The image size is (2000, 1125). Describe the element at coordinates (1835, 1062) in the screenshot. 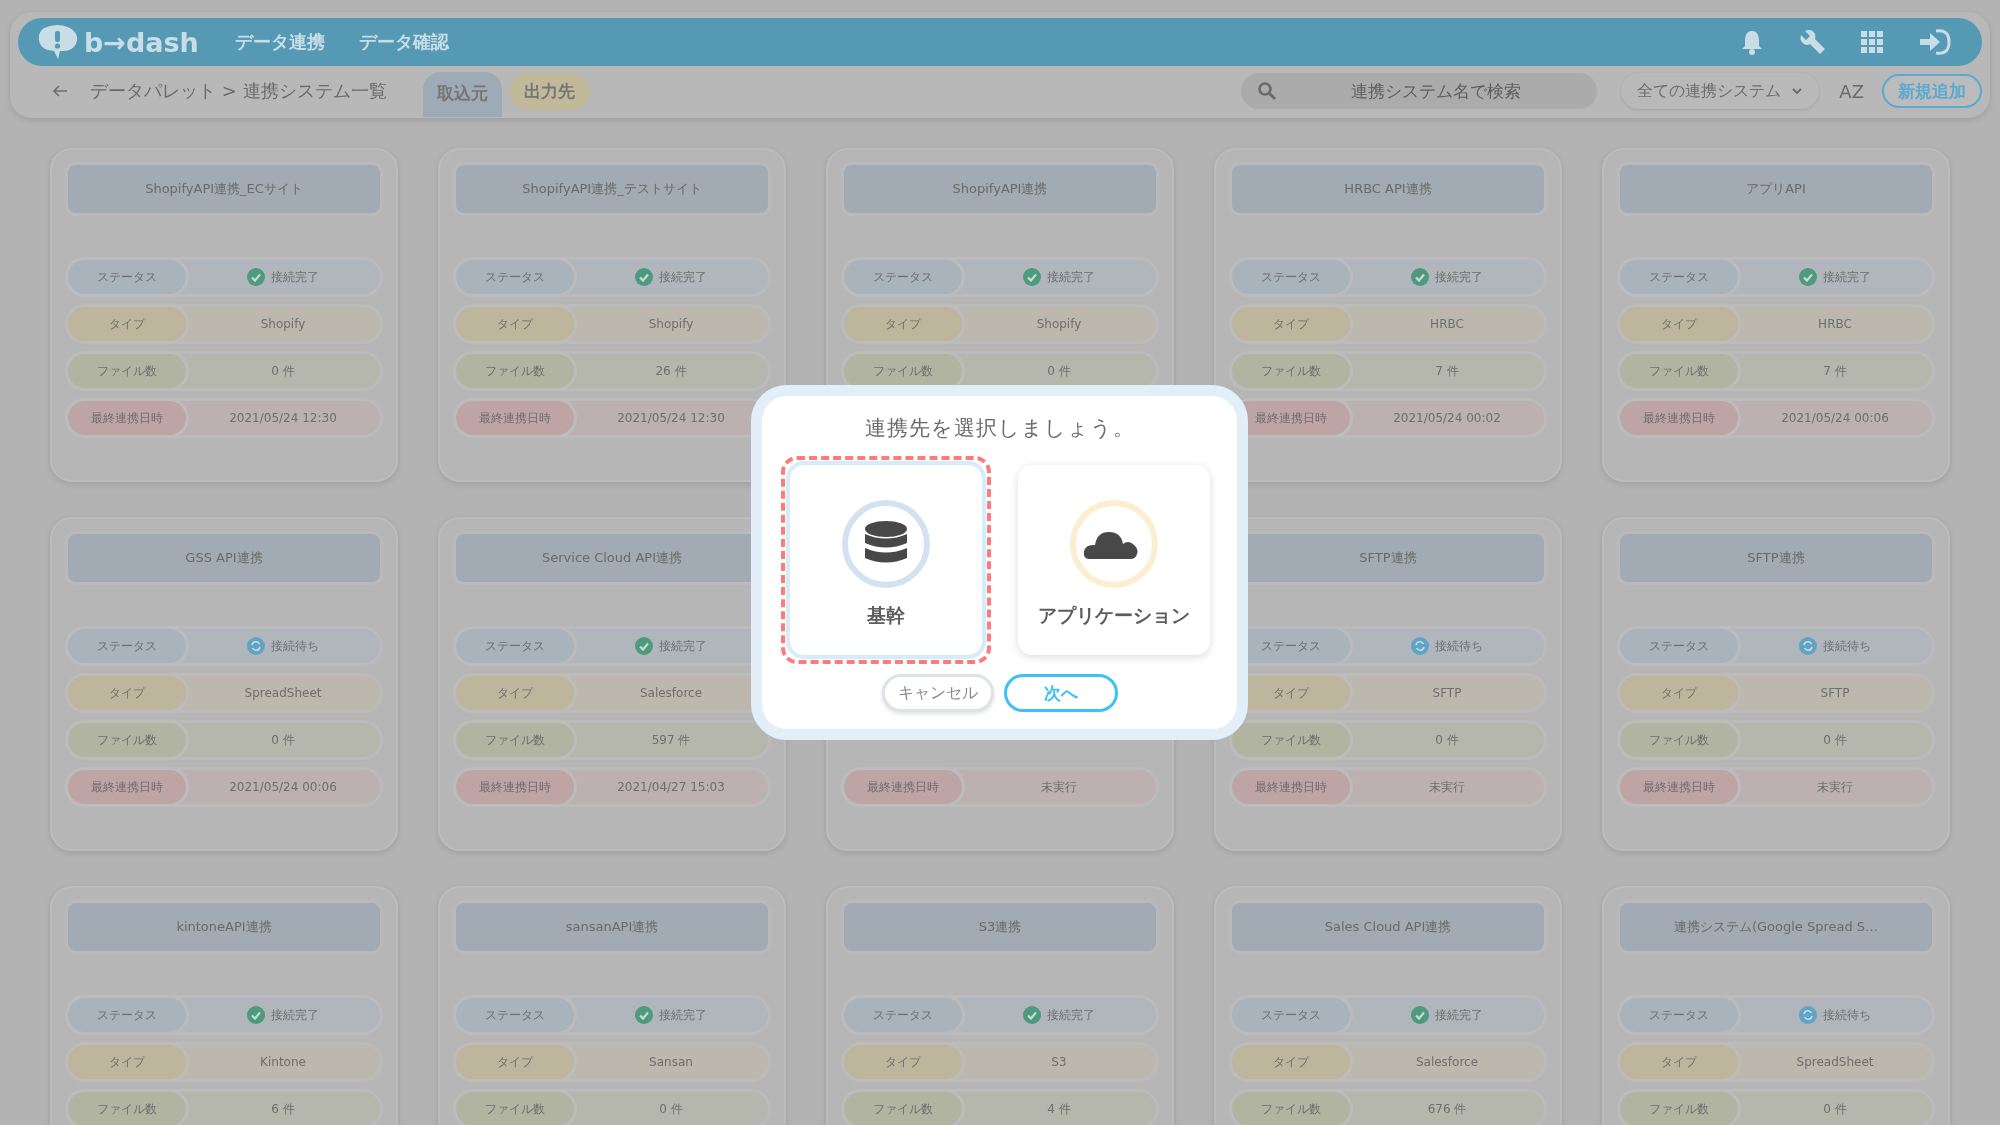

I see `field-value: SpreadSheet` at that location.